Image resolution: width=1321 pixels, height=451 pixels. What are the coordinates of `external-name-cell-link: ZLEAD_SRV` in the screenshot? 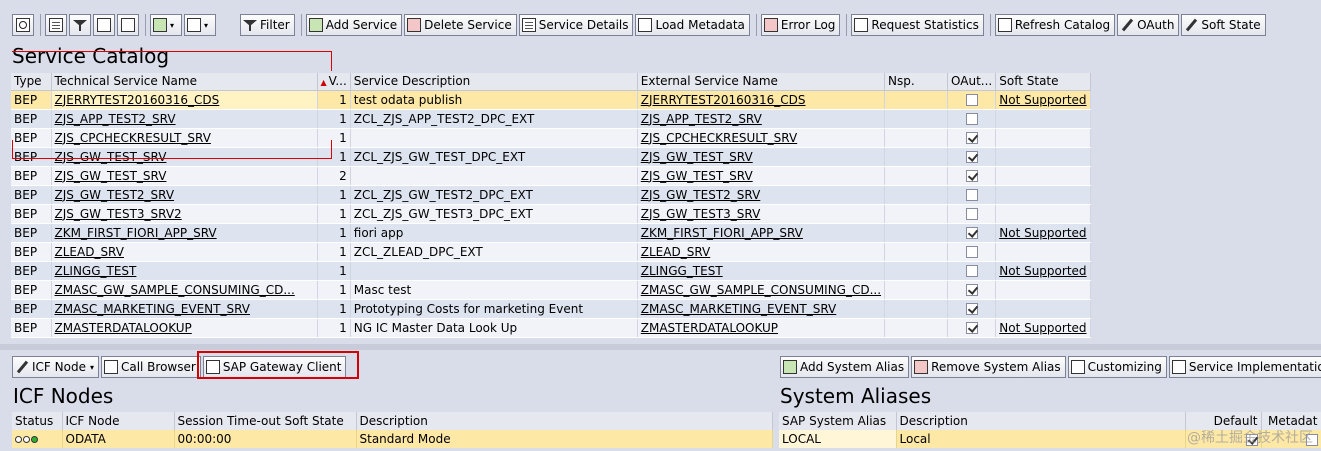 It's located at (675, 252).